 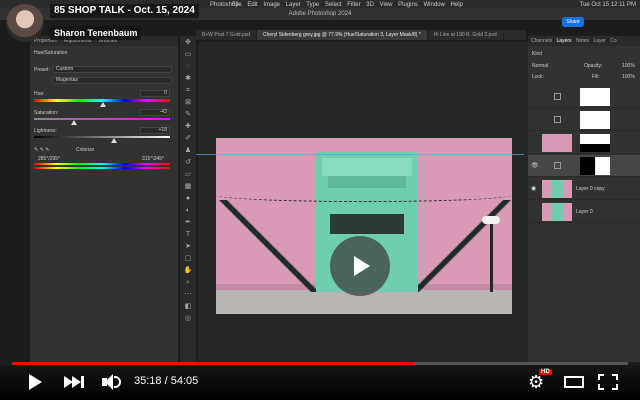 What do you see at coordinates (41, 150) in the screenshot?
I see `eyedropper-icons: ✎ ✎ ✎` at bounding box center [41, 150].